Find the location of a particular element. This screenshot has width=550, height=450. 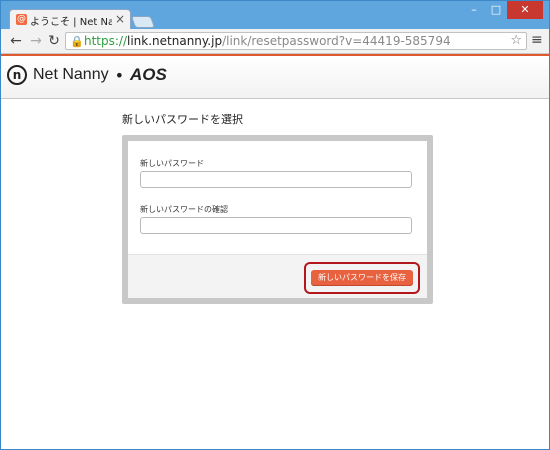

confirm-password-field is located at coordinates (276, 225).